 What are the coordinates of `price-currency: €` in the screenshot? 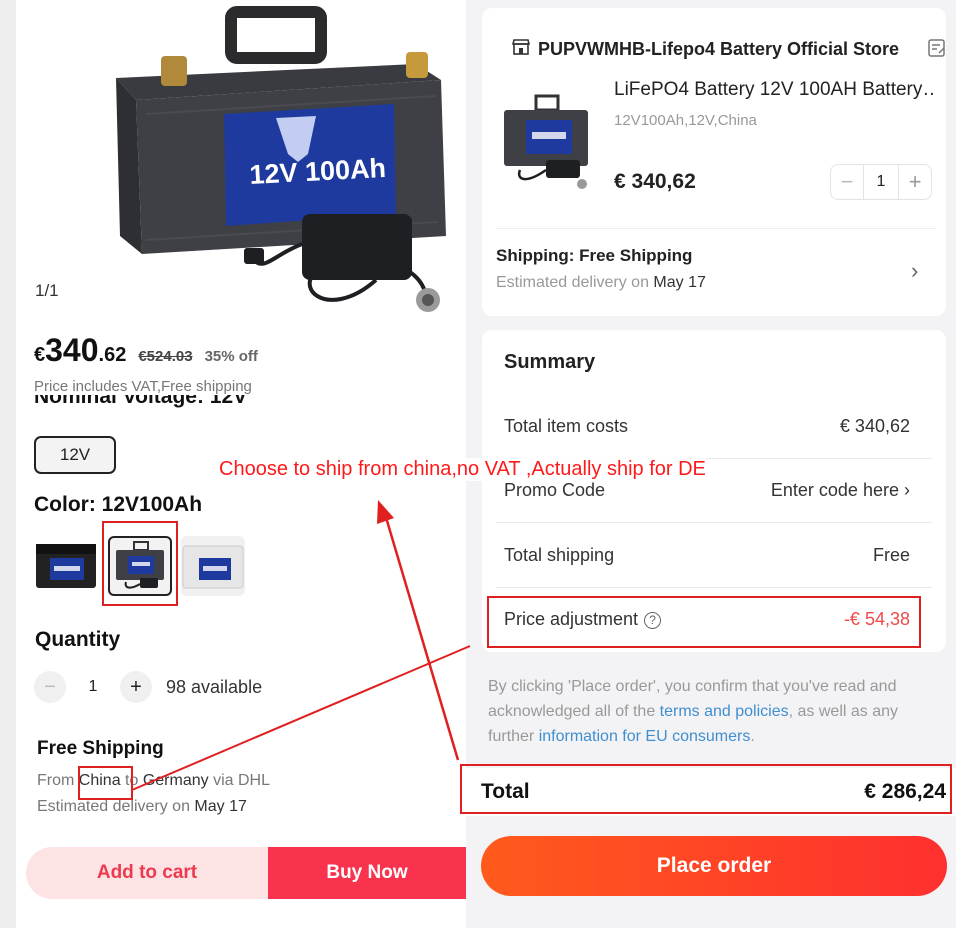 It's located at (40, 355).